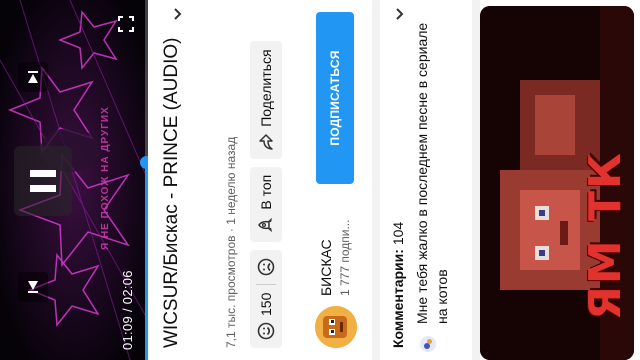 Image resolution: width=640 pixels, height=360 pixels. What do you see at coordinates (398, 298) in the screenshot?
I see `comments-label: Комментарии:` at bounding box center [398, 298].